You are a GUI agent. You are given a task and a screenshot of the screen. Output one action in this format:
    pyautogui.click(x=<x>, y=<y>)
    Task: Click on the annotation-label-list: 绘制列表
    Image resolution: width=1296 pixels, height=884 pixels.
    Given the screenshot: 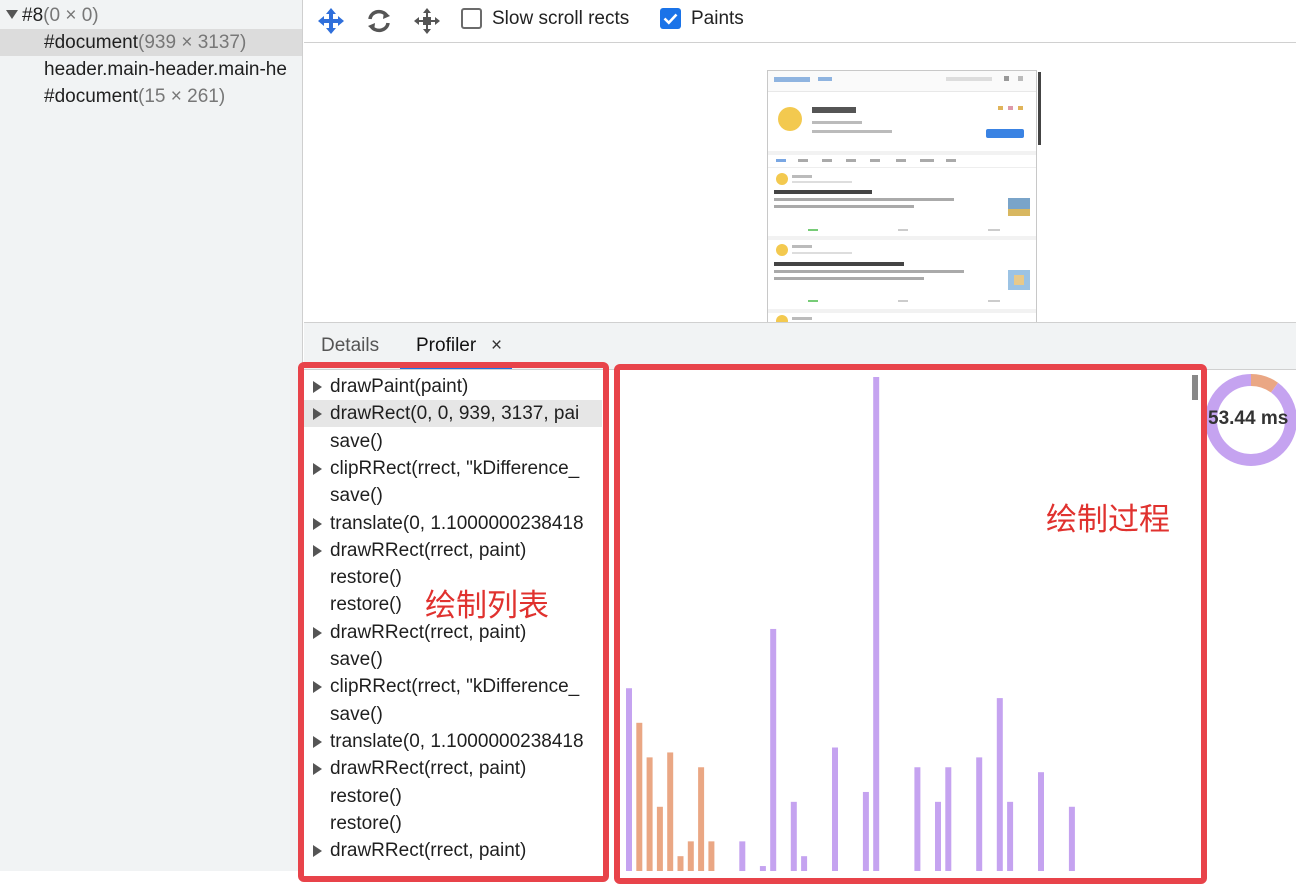 What is the action you would take?
    pyautogui.click(x=487, y=606)
    